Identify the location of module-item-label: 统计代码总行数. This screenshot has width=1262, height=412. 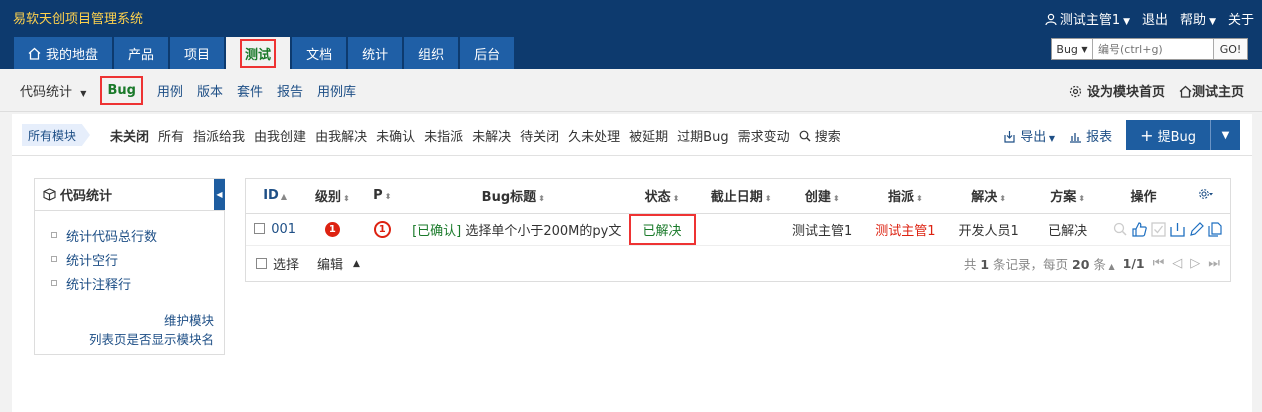
(112, 237).